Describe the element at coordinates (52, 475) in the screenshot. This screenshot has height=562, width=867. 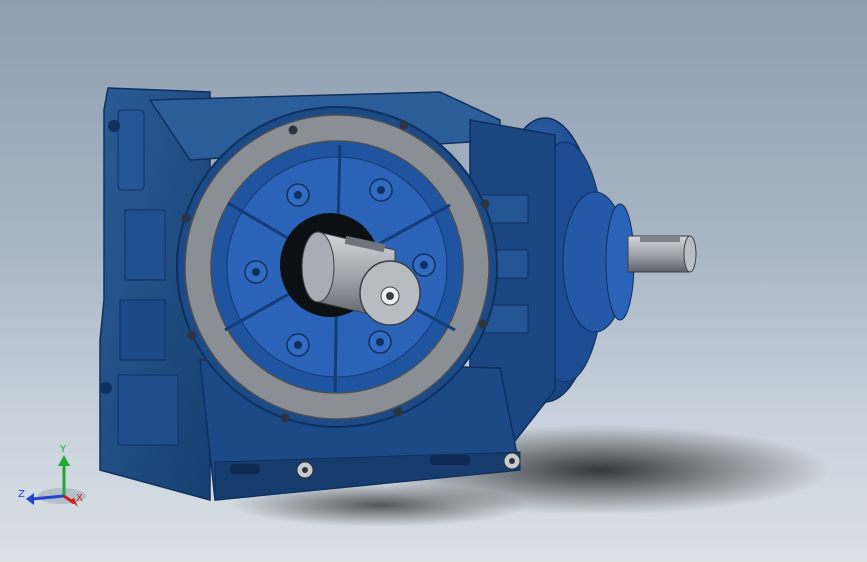
I see `coordinate-triad: Y Z X` at that location.